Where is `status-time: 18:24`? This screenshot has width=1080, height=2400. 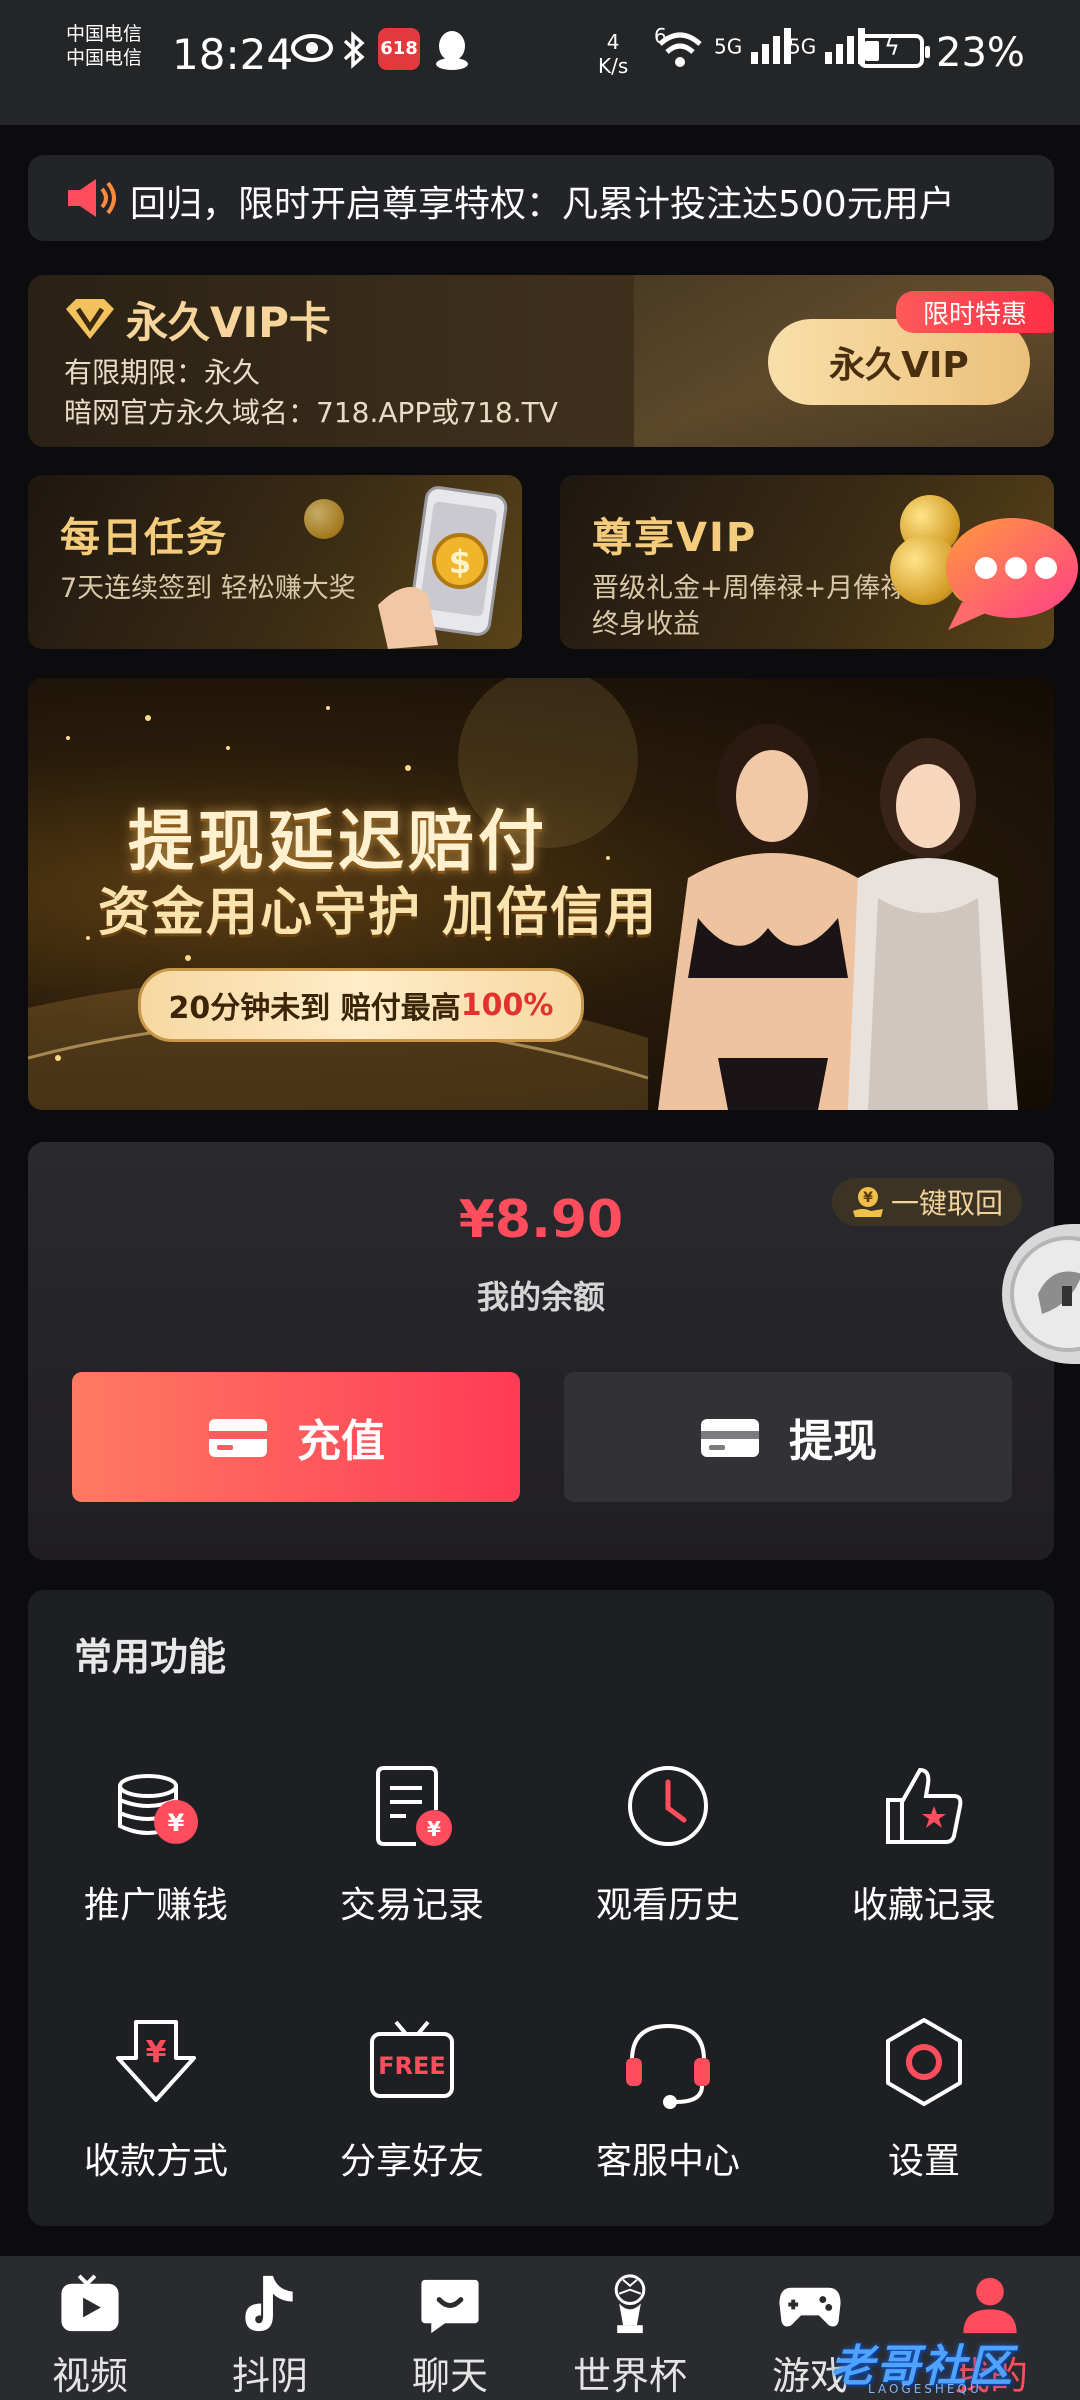
status-time: 18:24 is located at coordinates (233, 54).